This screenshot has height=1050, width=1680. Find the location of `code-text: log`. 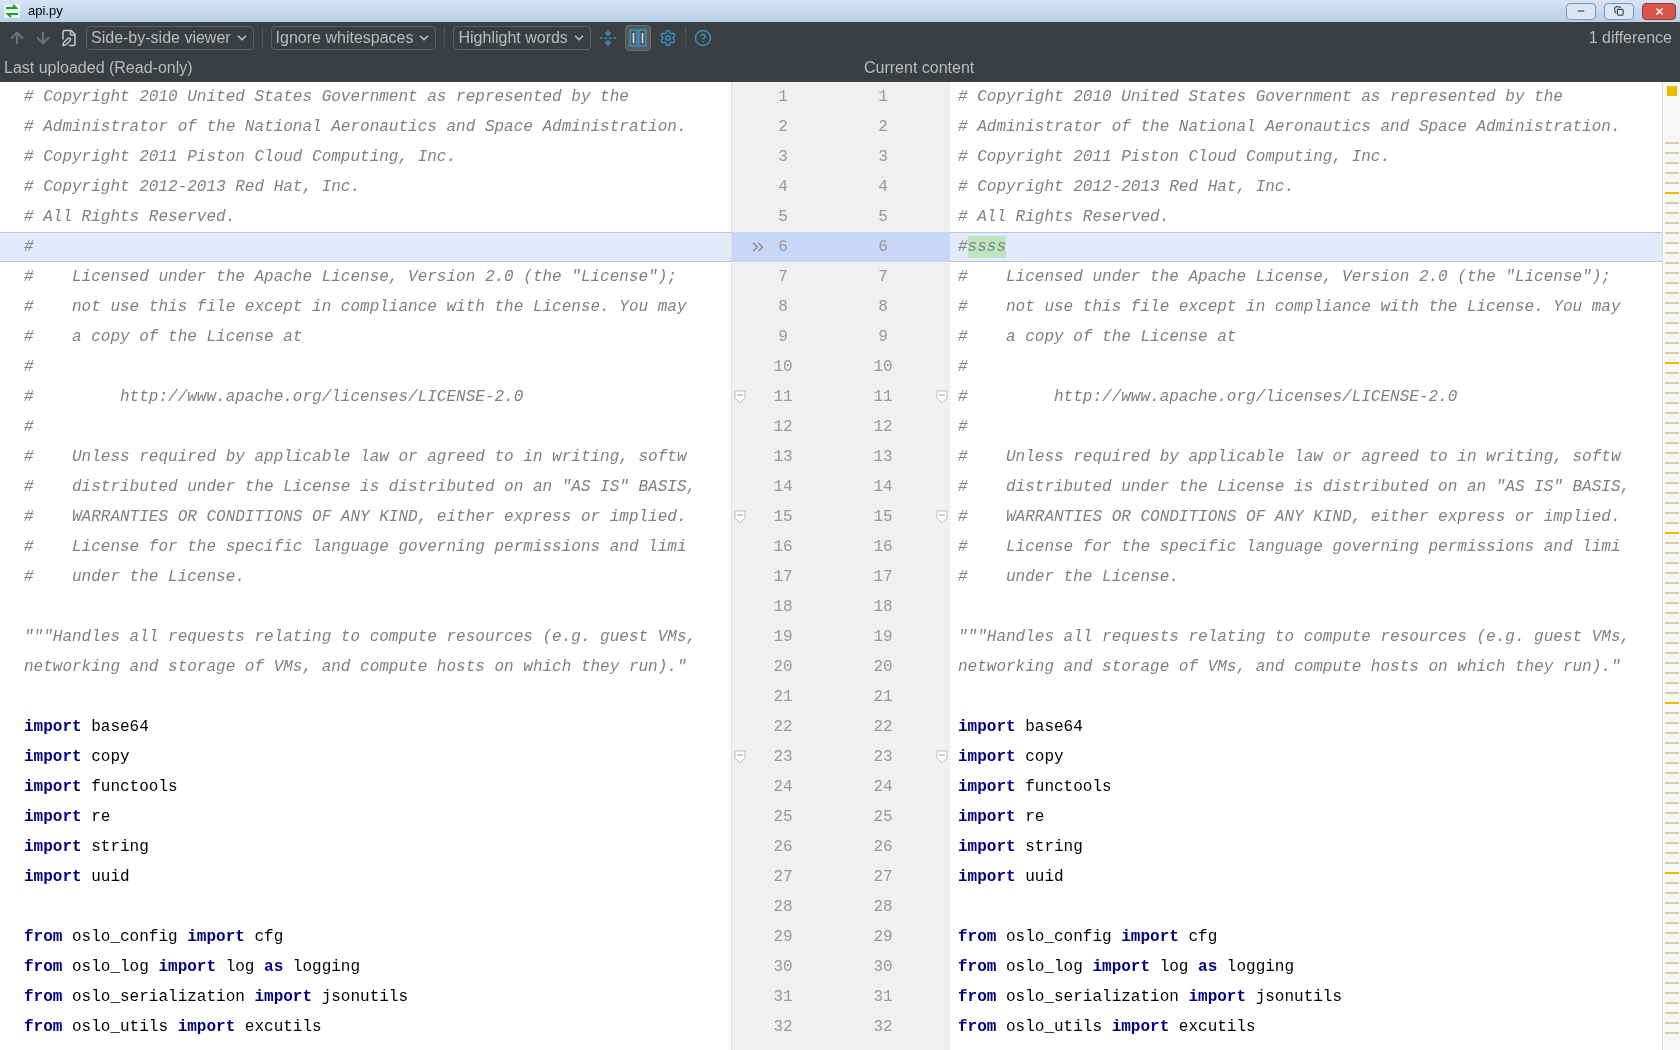

code-text: log is located at coordinates (240, 967).